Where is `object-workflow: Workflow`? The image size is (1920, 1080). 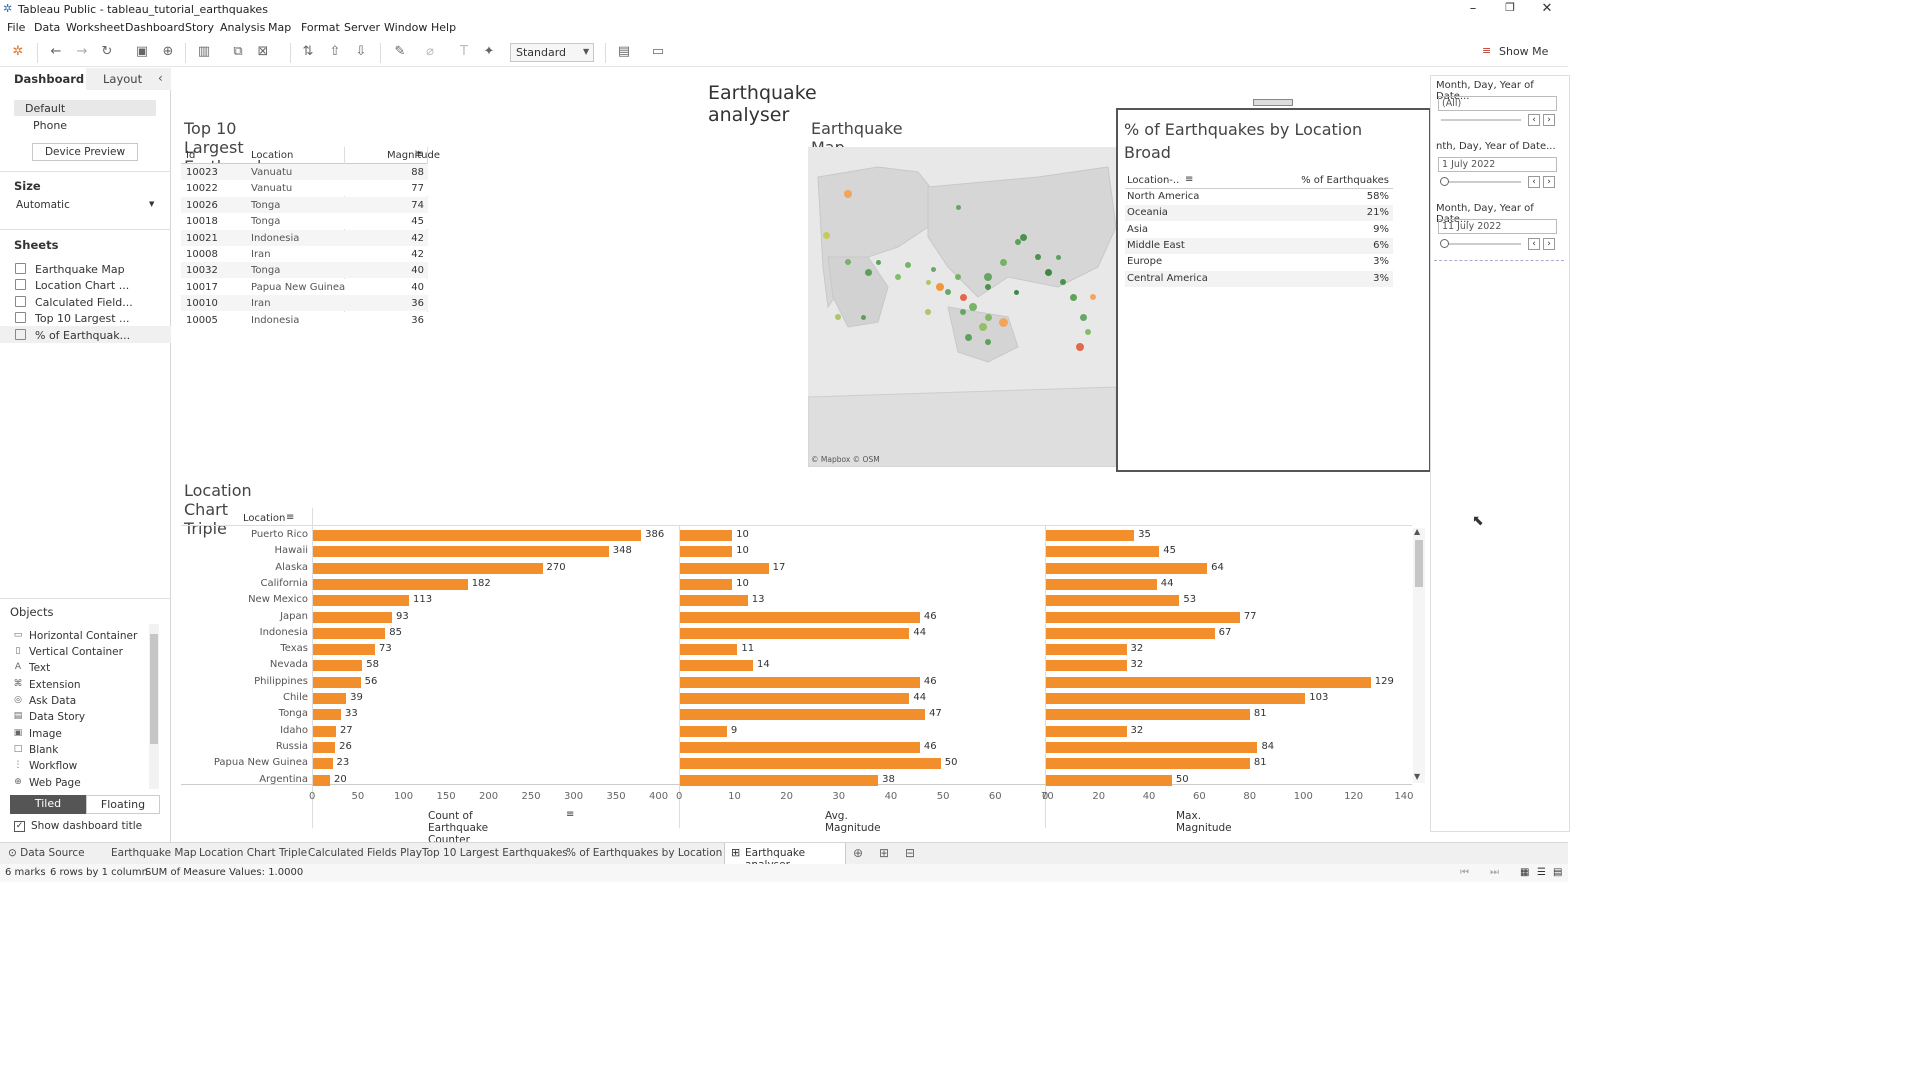
object-workflow: Workflow is located at coordinates (53, 766).